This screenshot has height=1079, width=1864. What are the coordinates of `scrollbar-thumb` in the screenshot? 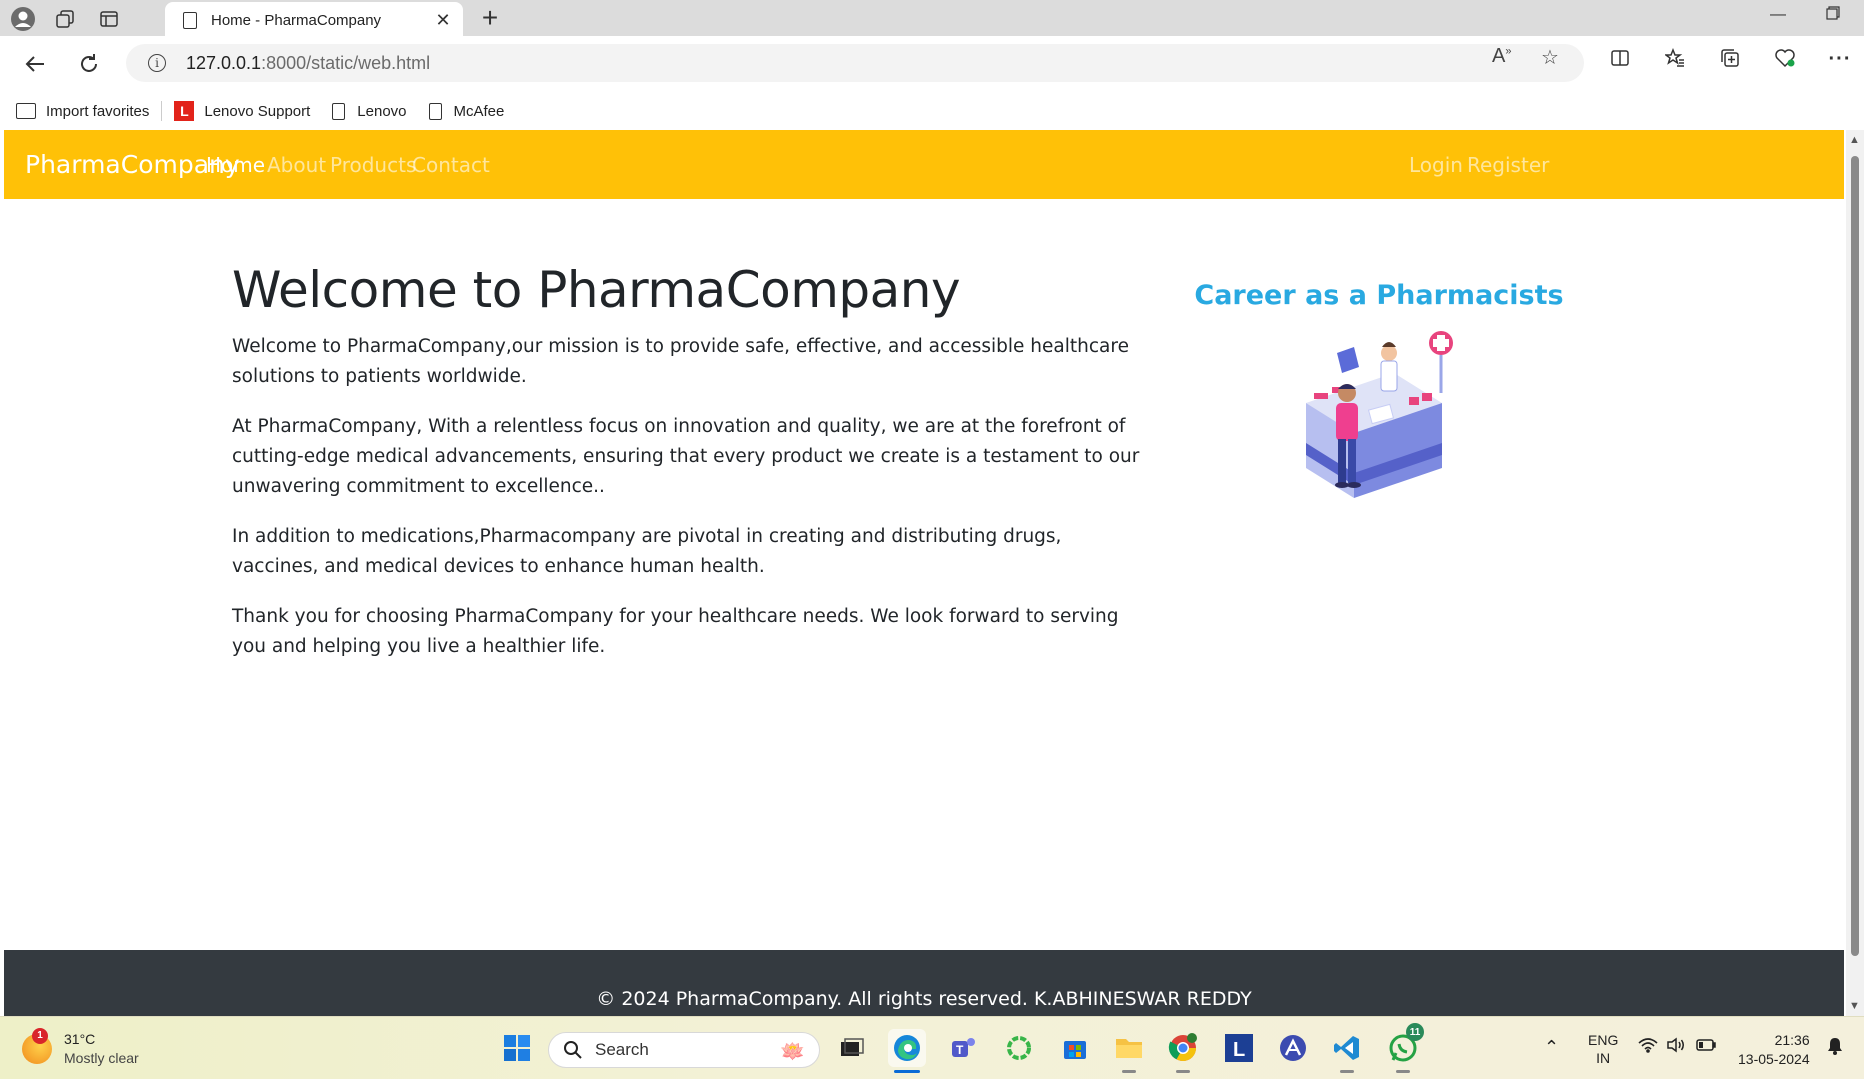 It's located at (1855, 556).